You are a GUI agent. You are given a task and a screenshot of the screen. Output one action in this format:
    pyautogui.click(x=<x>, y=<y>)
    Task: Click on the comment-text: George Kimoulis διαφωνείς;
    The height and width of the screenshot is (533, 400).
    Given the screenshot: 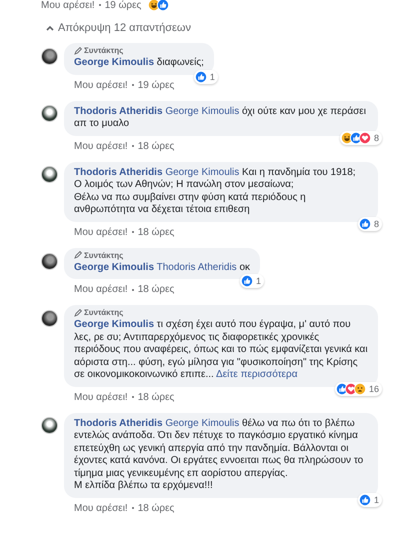 What is the action you would take?
    pyautogui.click(x=139, y=63)
    